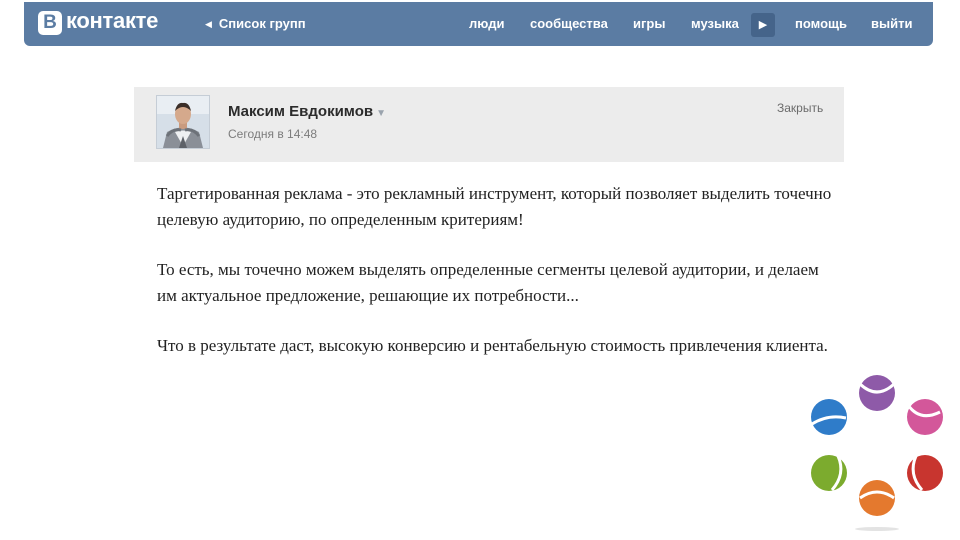 The height and width of the screenshot is (540, 960). Describe the element at coordinates (208, 24) in the screenshot. I see `triangle-left-icon: ◀` at that location.